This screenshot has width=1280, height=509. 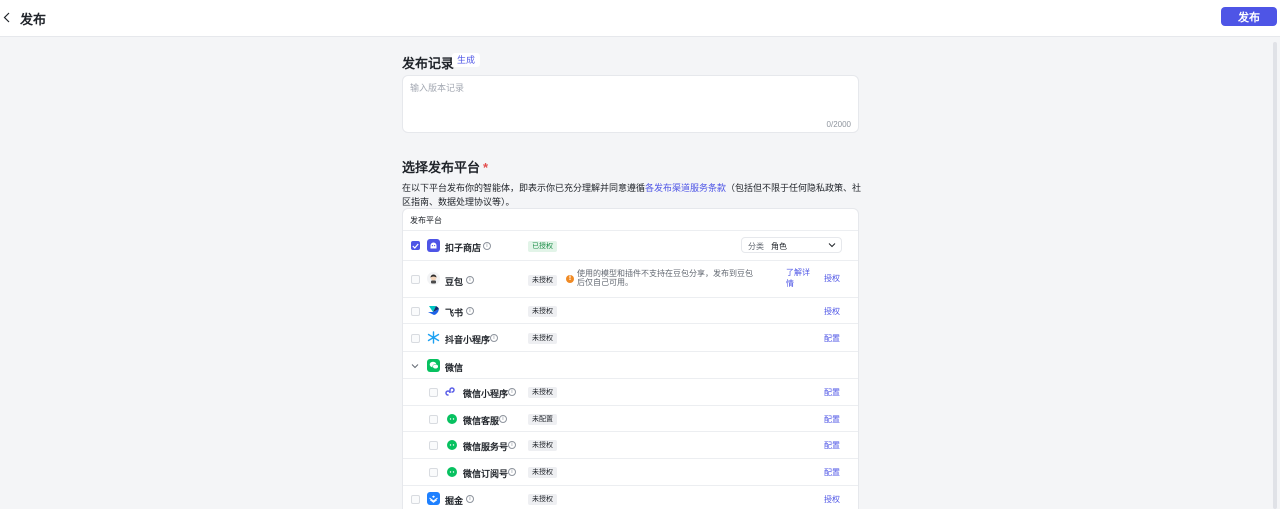 What do you see at coordinates (630, 246) in the screenshot?
I see `platform-row-coze-store: 扣子商店 i 已授权 分类 角色` at bounding box center [630, 246].